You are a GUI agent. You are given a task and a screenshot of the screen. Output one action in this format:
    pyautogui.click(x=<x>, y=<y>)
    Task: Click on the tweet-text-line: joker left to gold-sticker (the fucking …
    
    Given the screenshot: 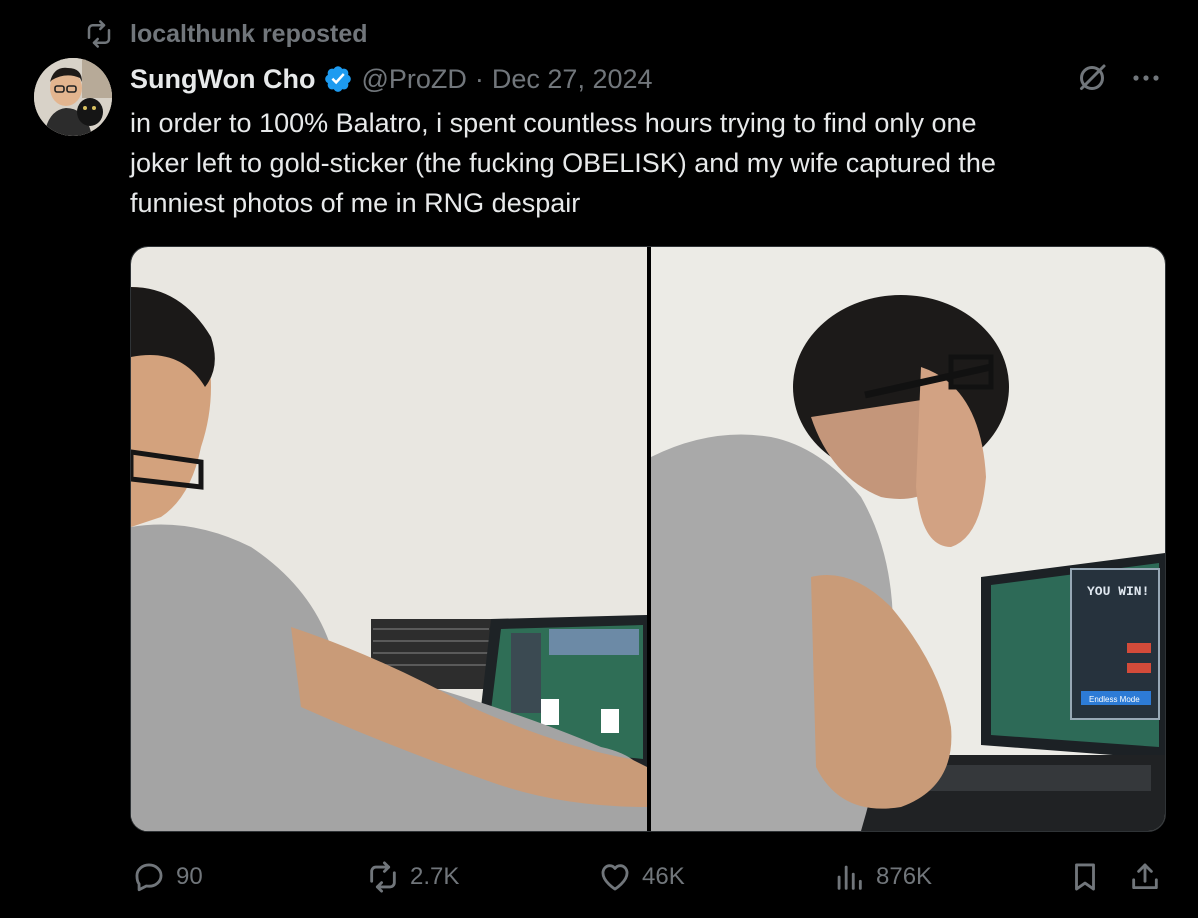 What is the action you would take?
    pyautogui.click(x=563, y=163)
    